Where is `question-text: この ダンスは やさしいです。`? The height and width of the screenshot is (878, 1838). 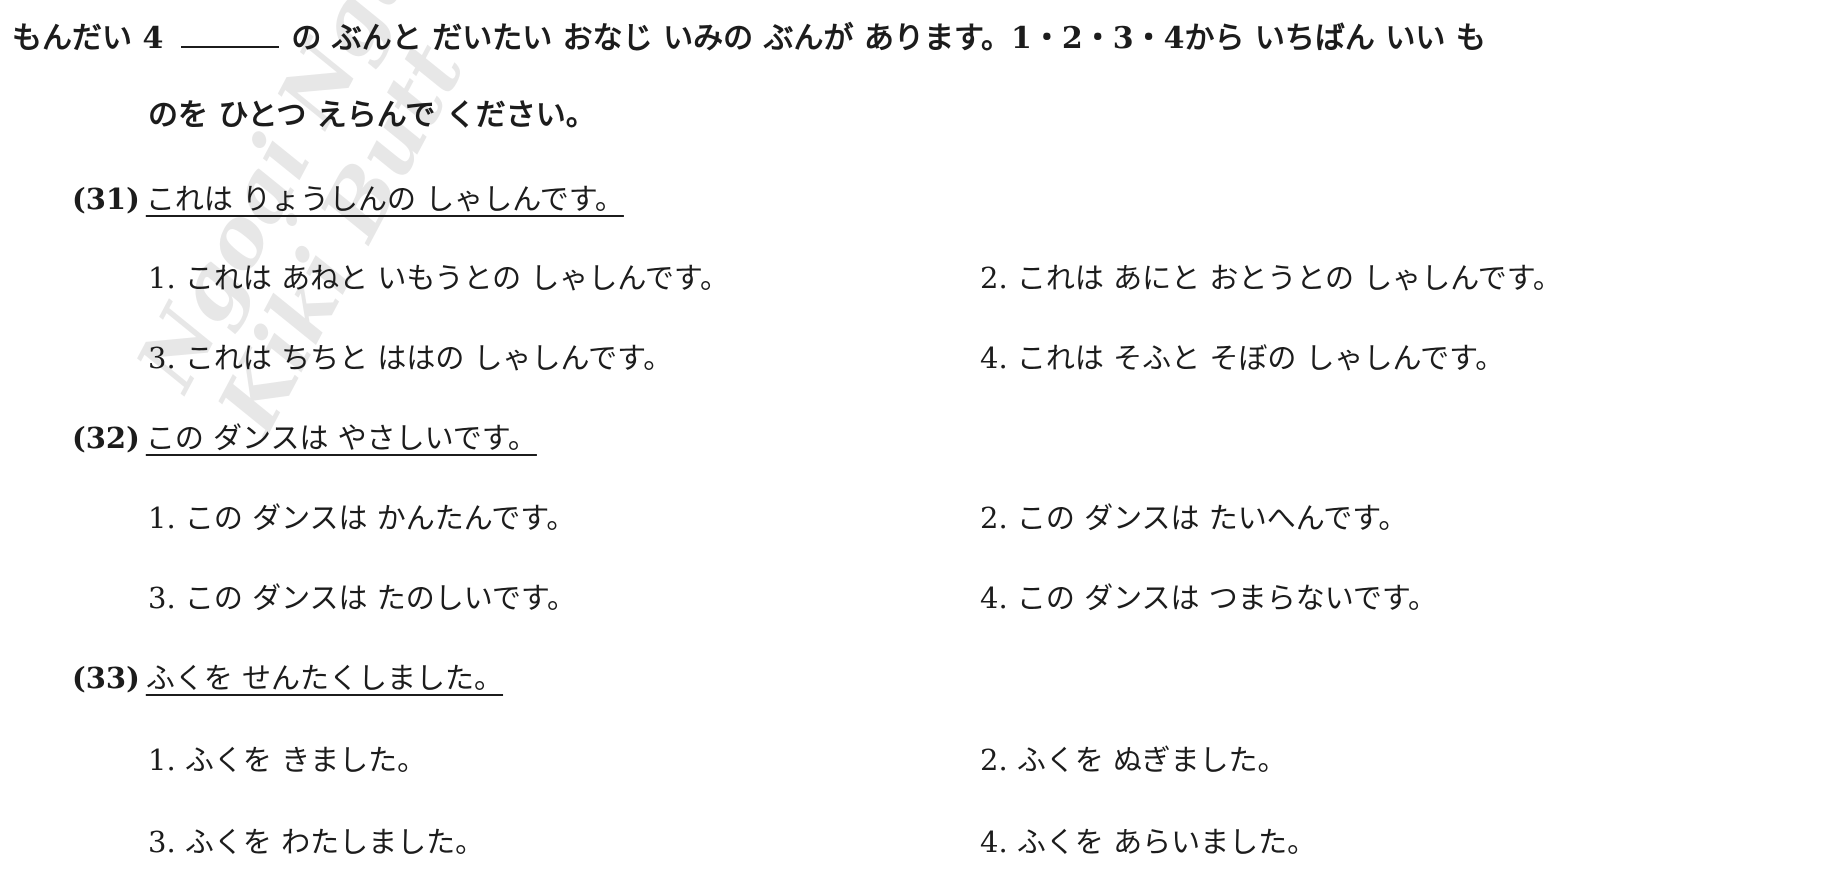
question-text: この ダンスは やさしいです。 is located at coordinates (341, 438).